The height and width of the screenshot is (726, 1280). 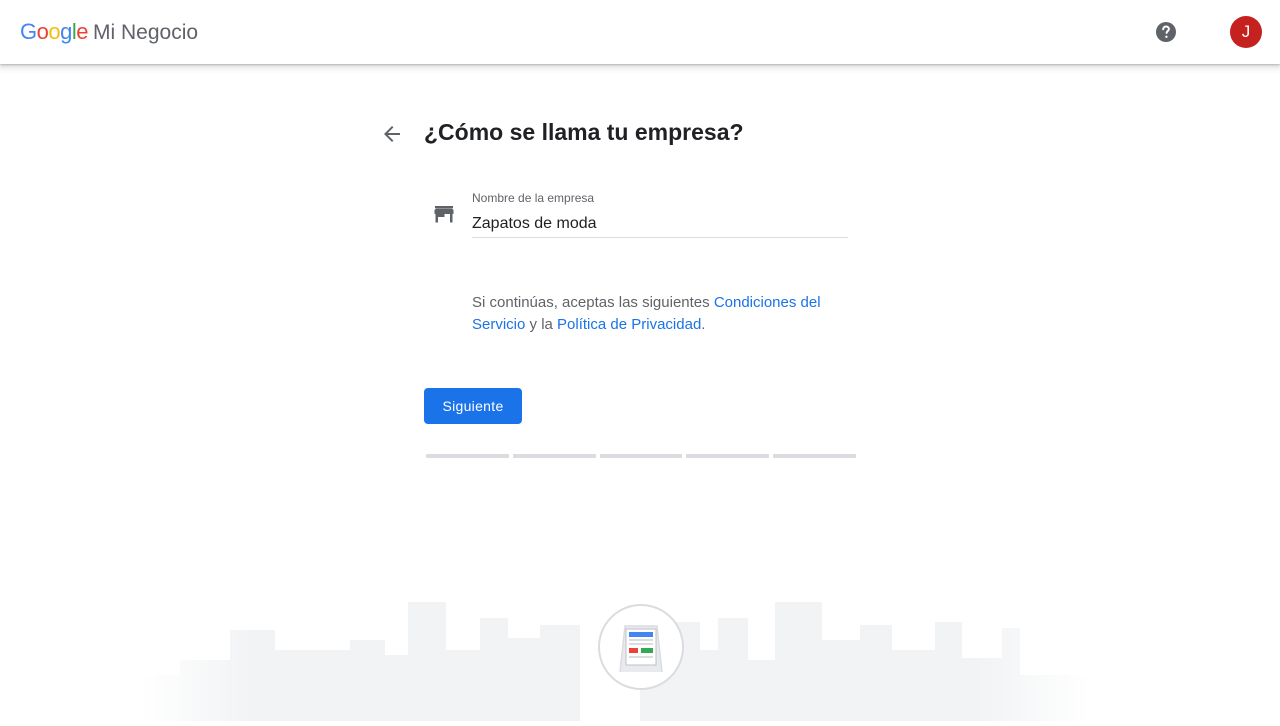 I want to click on terms-middle: y la, so click(x=541, y=324).